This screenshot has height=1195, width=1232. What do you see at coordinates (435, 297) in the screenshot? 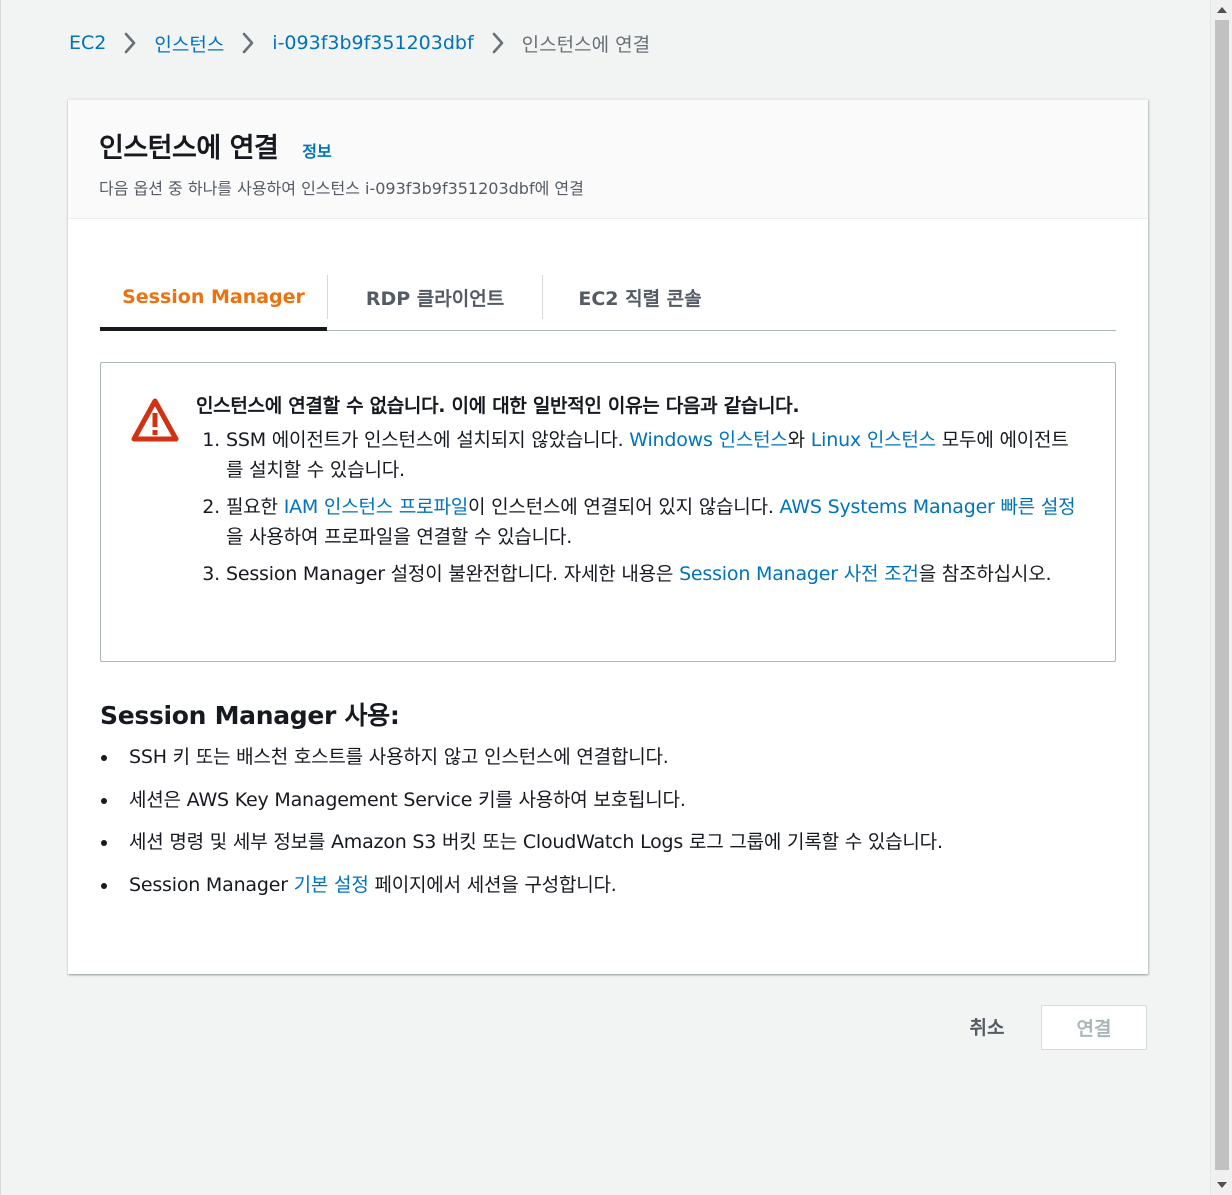
I see `tab-rdp-client: RDP 클라이언트` at bounding box center [435, 297].